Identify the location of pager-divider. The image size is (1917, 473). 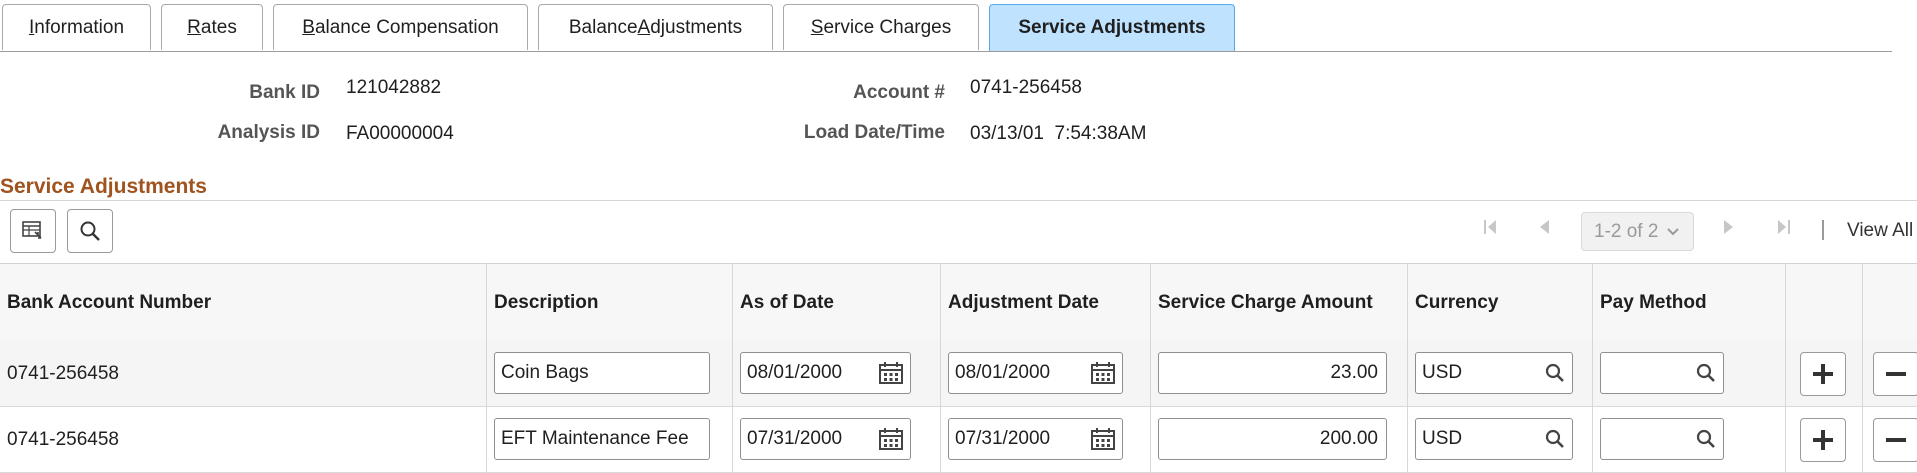
(1823, 230).